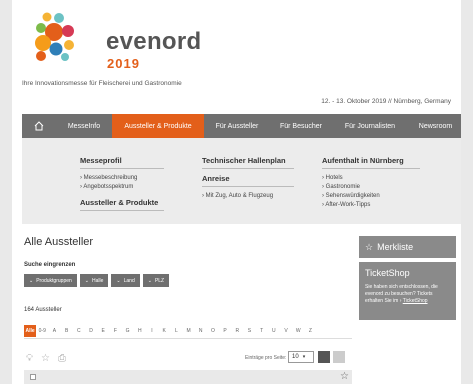 This screenshot has width=473, height=384. I want to click on filter-label-plz: PLZ, so click(159, 280).